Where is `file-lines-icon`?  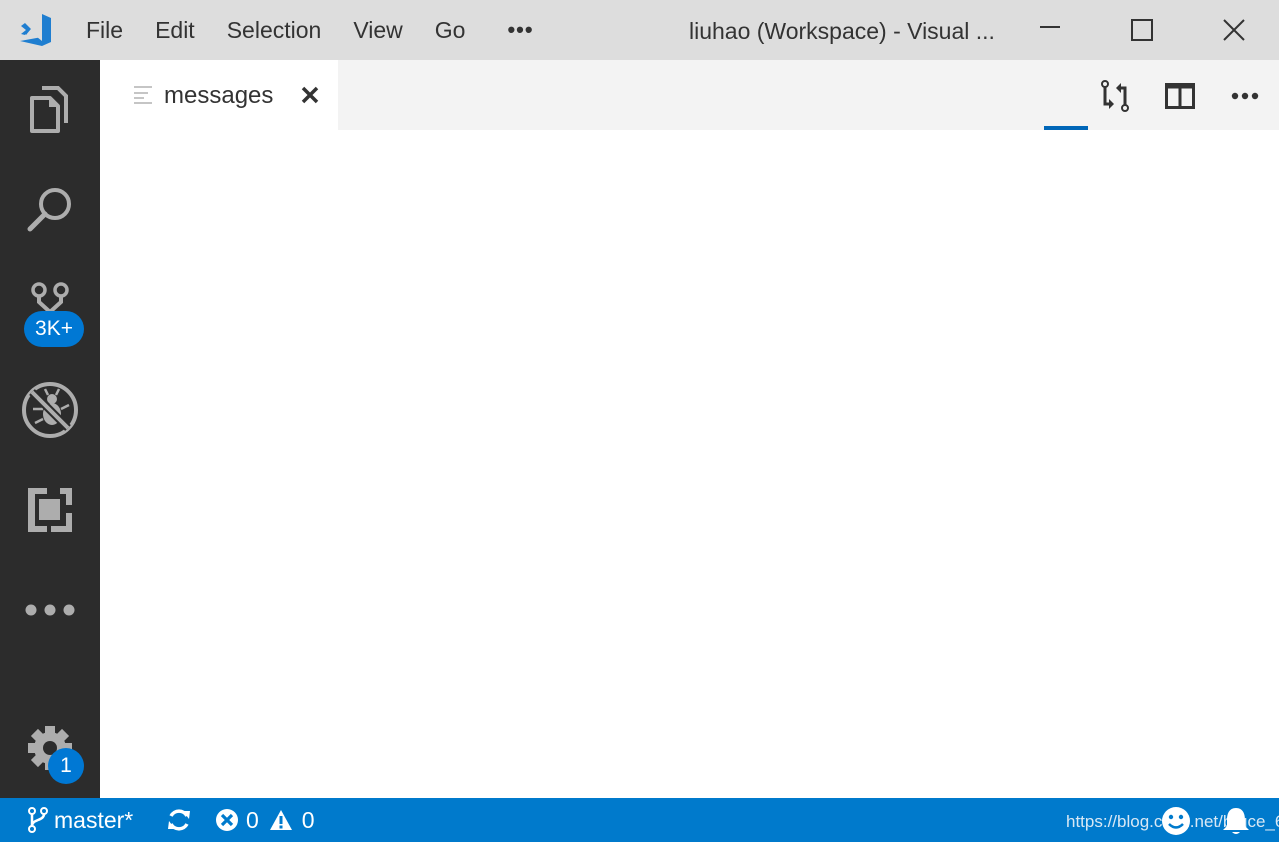 file-lines-icon is located at coordinates (143, 95).